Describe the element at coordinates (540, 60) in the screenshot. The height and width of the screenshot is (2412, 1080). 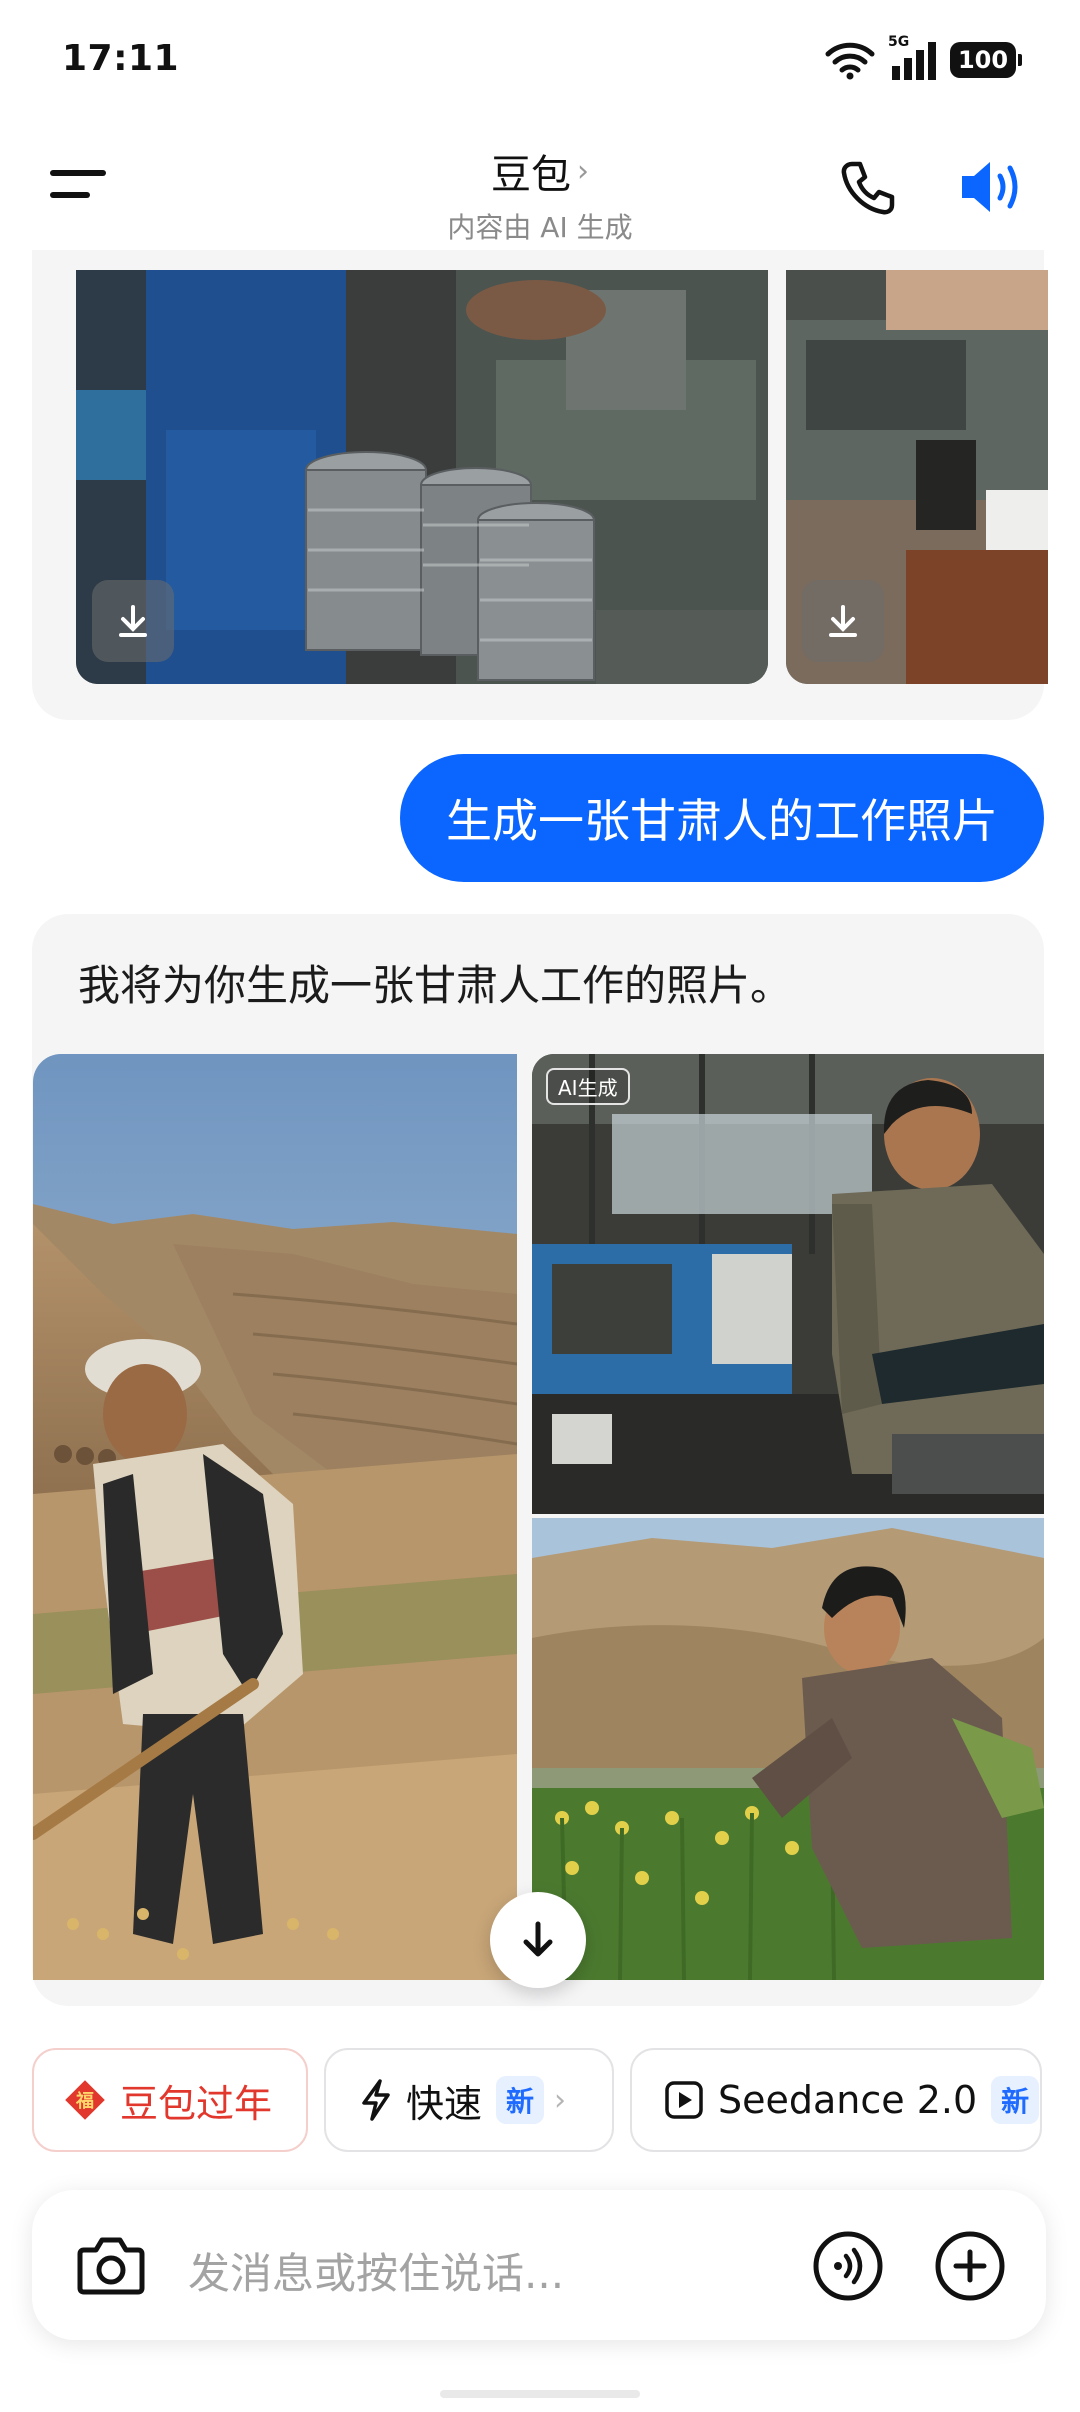
I see `status-bar: 17:11 5G 100` at that location.